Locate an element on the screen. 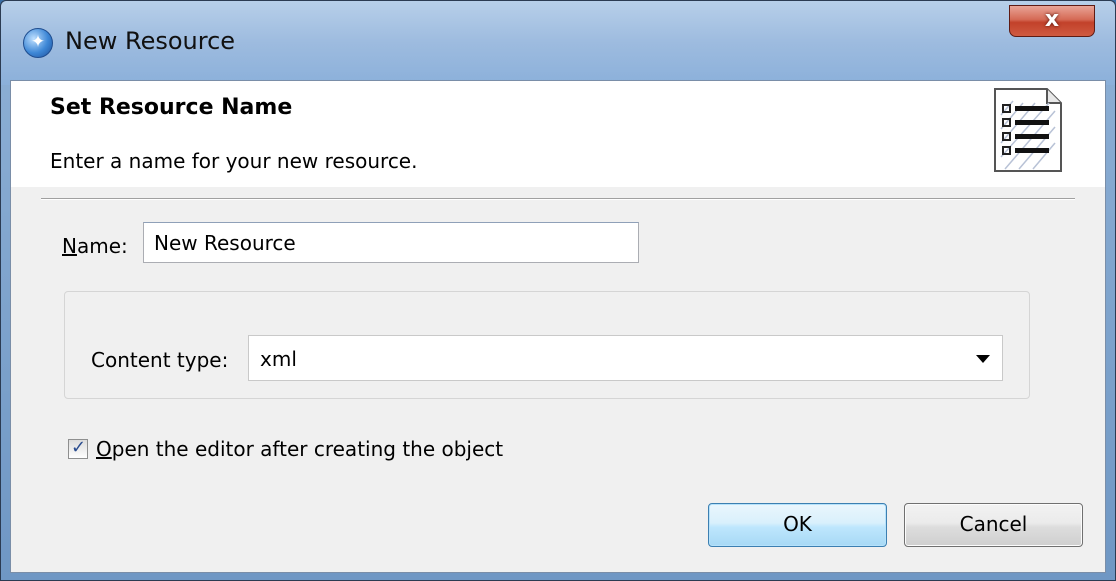  window-title: New Resource is located at coordinates (150, 41).